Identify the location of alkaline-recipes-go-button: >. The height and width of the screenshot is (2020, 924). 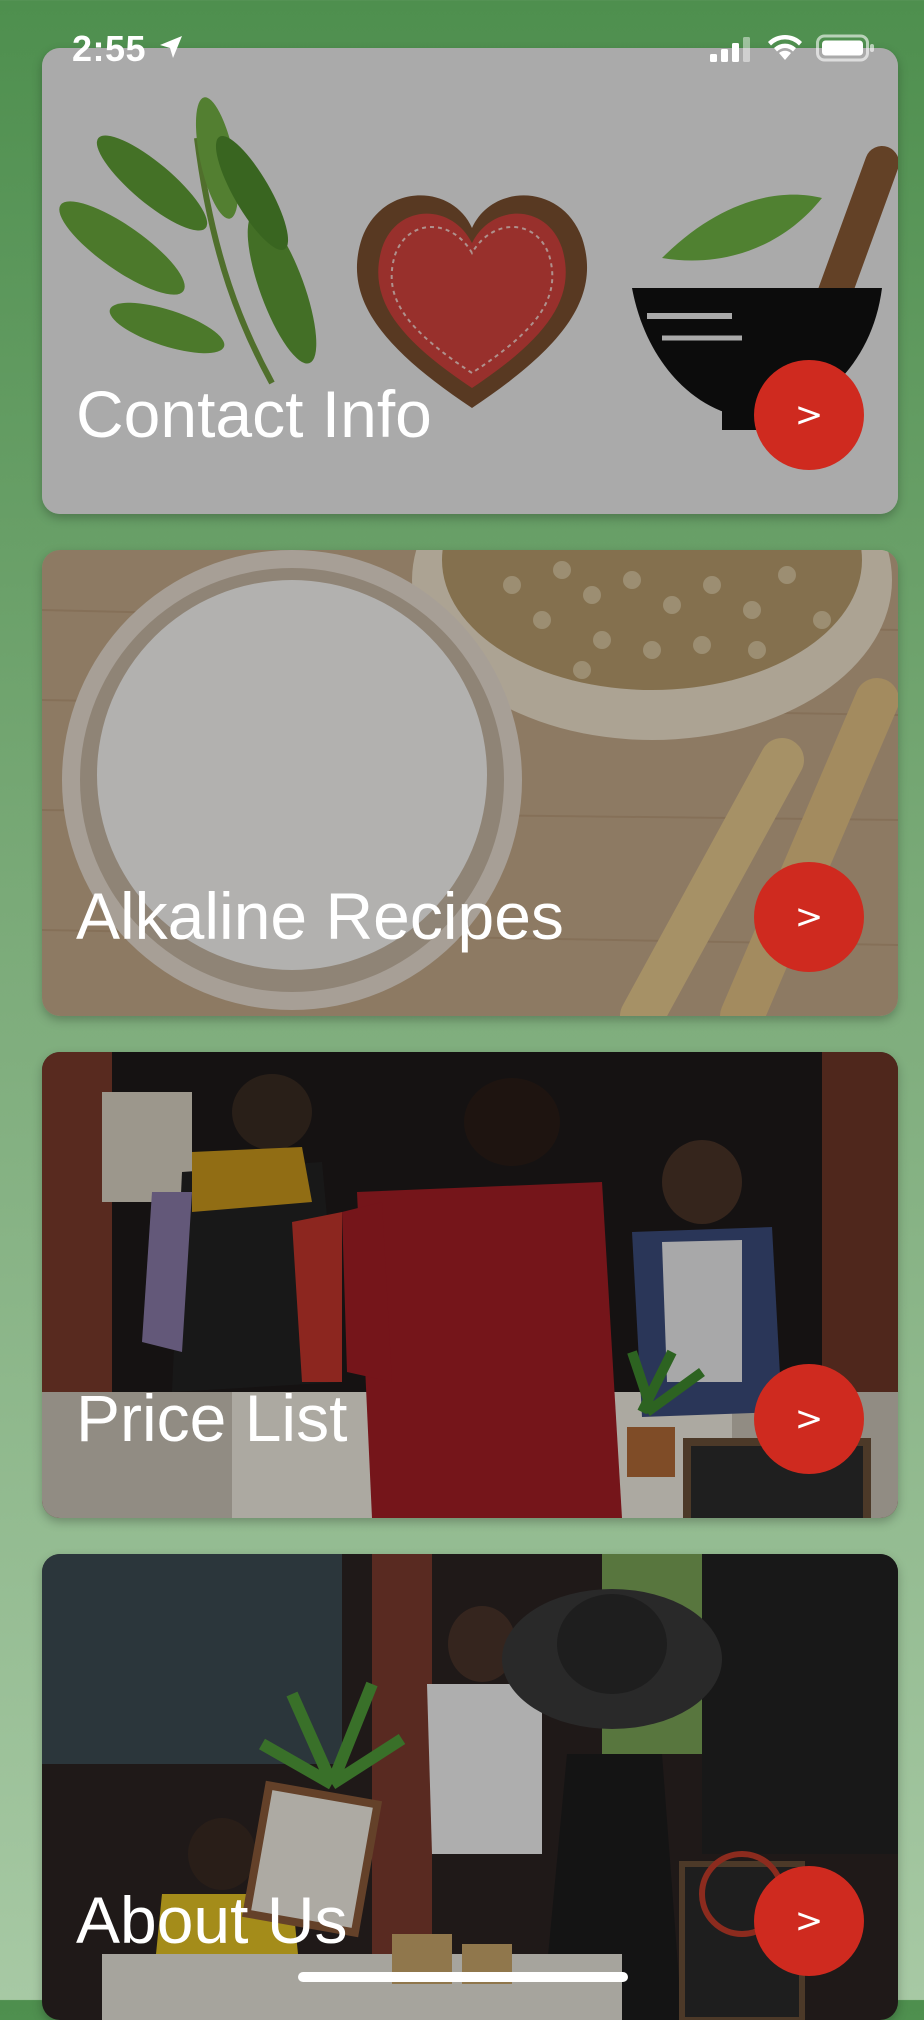
(809, 917).